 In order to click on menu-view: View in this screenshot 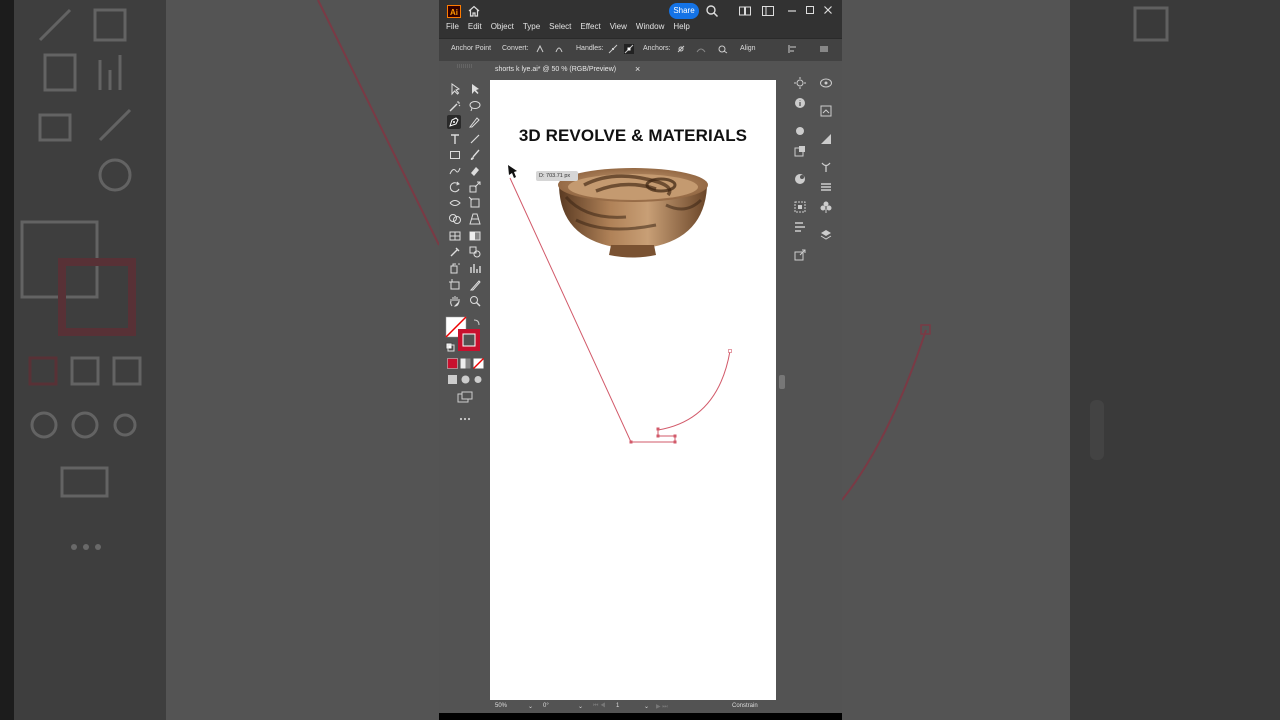, I will do `click(618, 26)`.